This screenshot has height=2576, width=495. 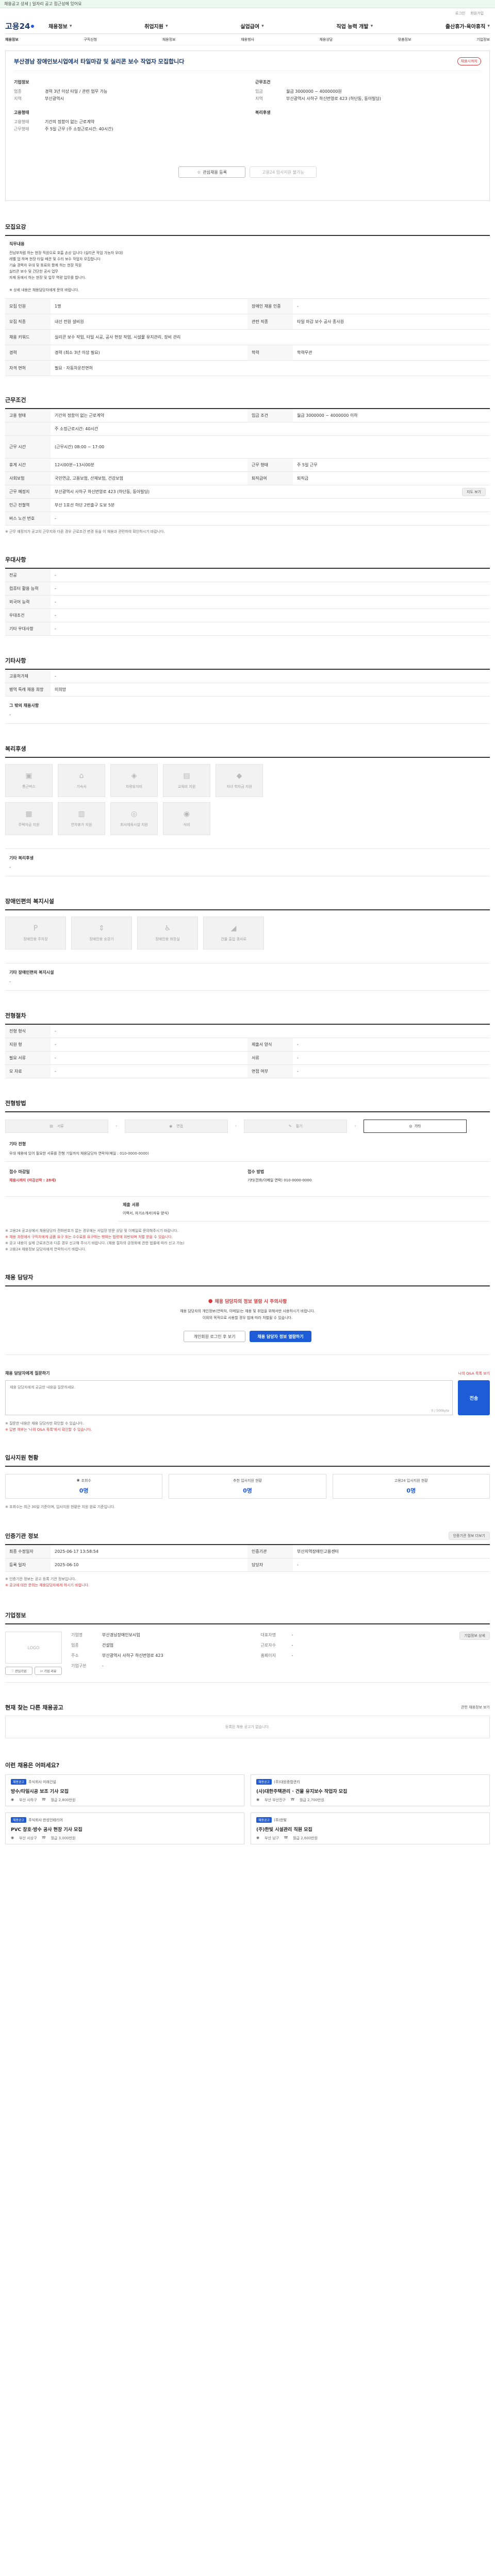 I want to click on location-icon: ◉, so click(x=258, y=1800).